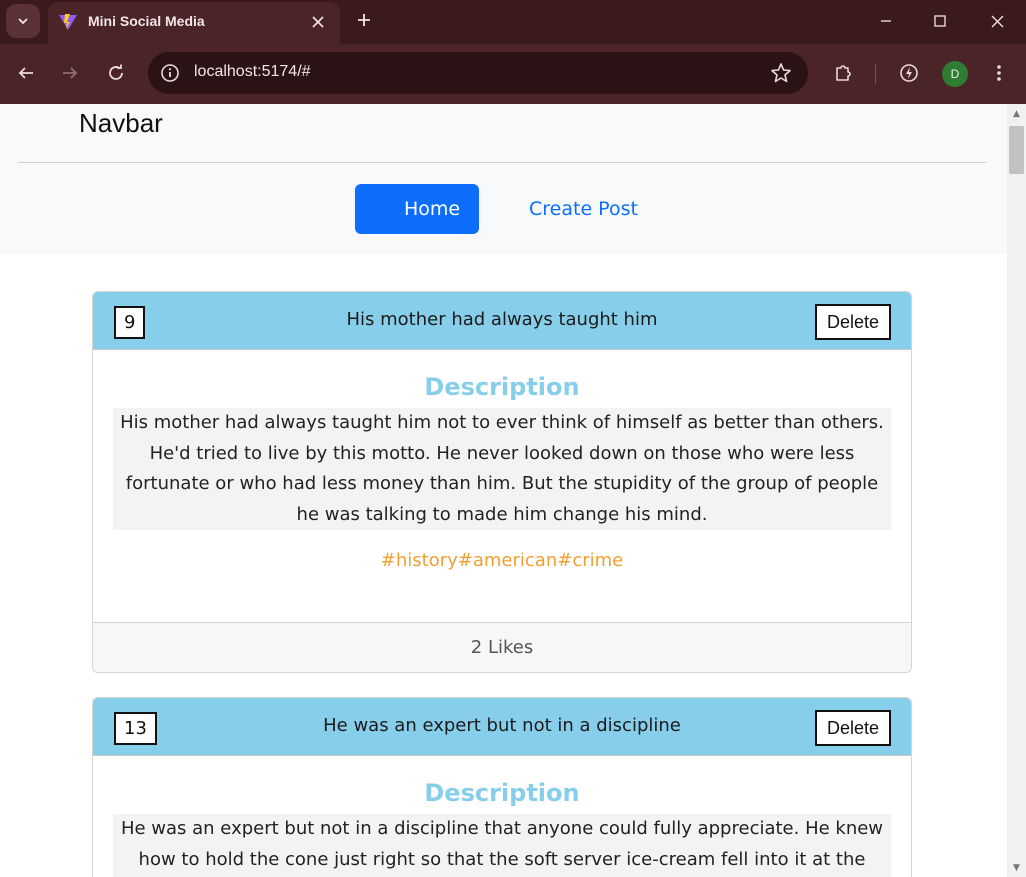 The height and width of the screenshot is (877, 1026). What do you see at coordinates (1016, 150) in the screenshot?
I see `scrollbar-thumb` at bounding box center [1016, 150].